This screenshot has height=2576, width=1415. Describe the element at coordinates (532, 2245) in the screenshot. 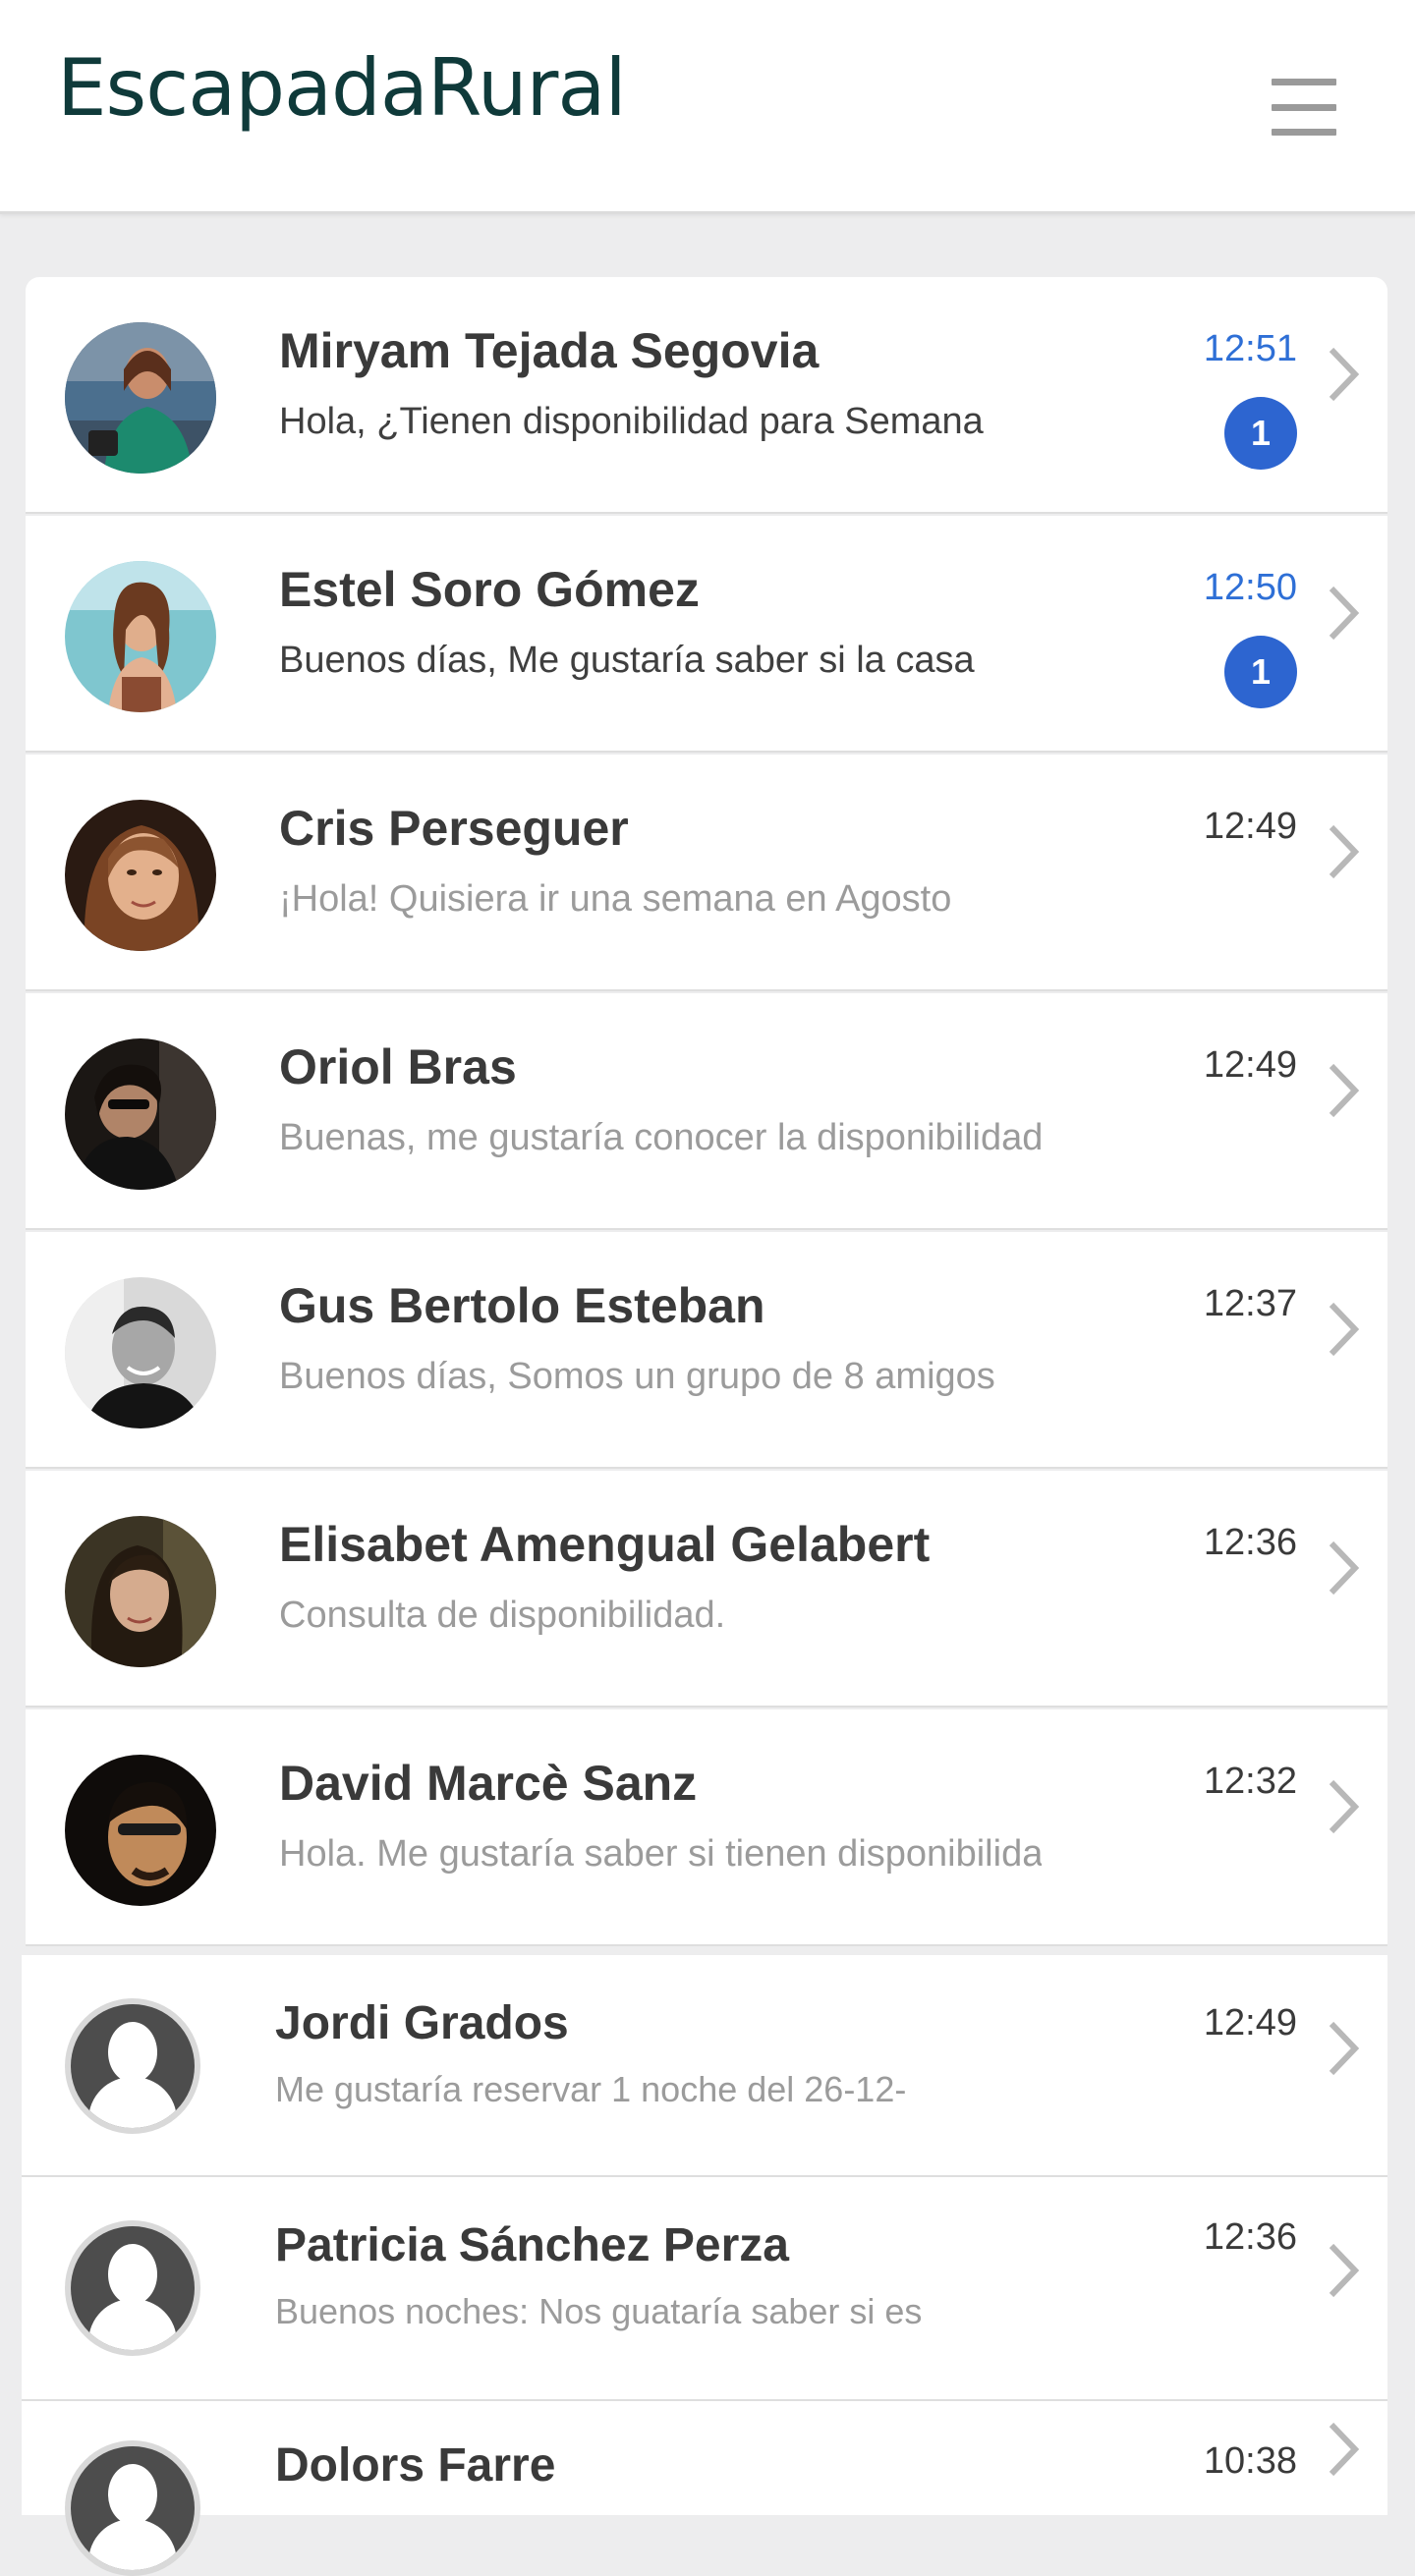

I see `contact-name: Patricia Sánchez Perza` at that location.